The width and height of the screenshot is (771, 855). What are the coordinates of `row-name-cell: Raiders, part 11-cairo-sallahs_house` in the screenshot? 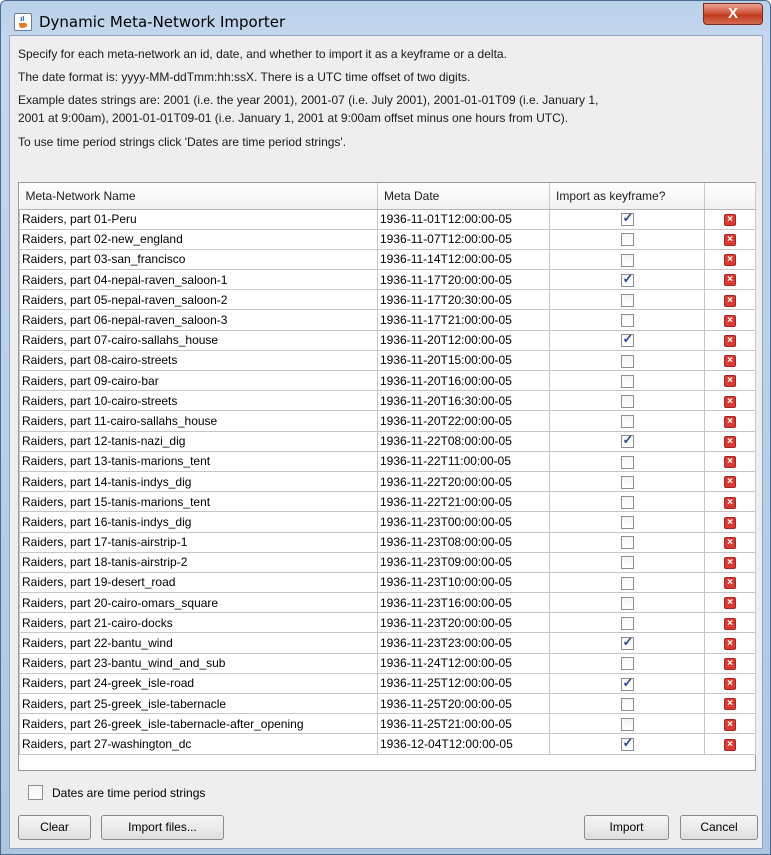 It's located at (198, 421).